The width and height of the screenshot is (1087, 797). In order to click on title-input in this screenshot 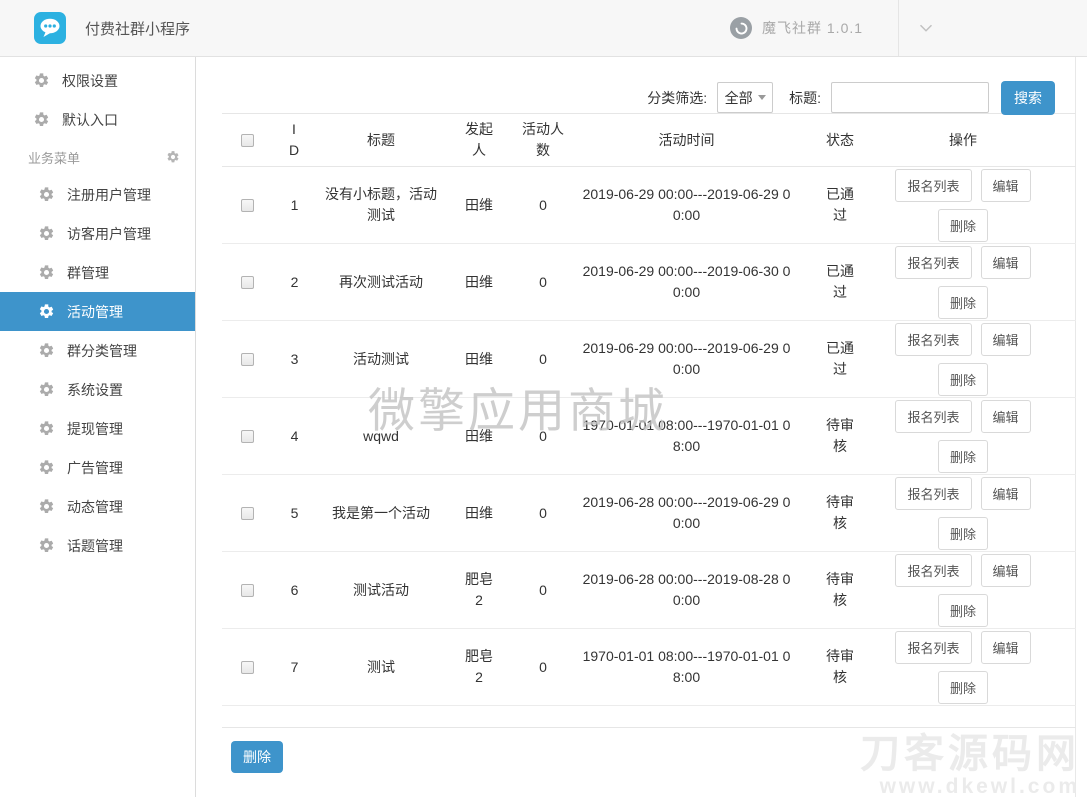, I will do `click(910, 97)`.